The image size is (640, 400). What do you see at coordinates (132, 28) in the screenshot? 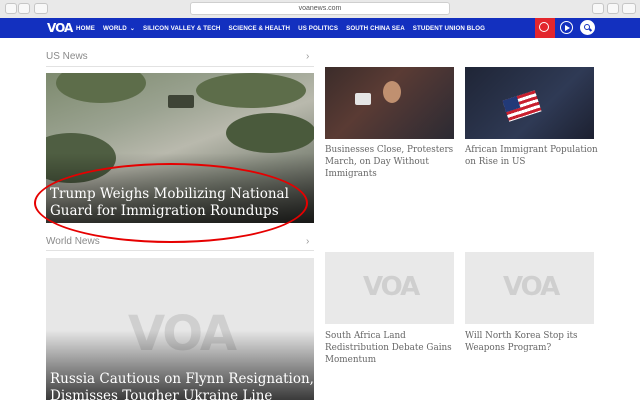
I see `chevron-down-icon: ⌄` at bounding box center [132, 28].